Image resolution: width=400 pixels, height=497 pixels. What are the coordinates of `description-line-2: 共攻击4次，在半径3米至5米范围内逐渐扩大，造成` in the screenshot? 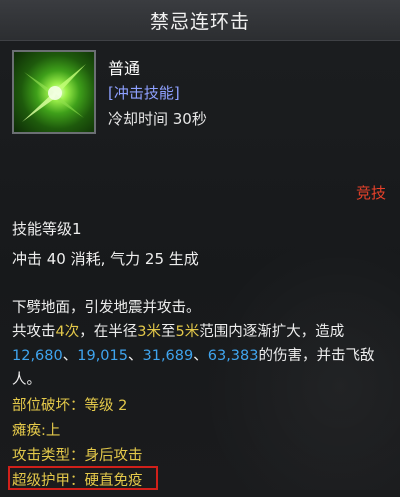 It's located at (178, 332).